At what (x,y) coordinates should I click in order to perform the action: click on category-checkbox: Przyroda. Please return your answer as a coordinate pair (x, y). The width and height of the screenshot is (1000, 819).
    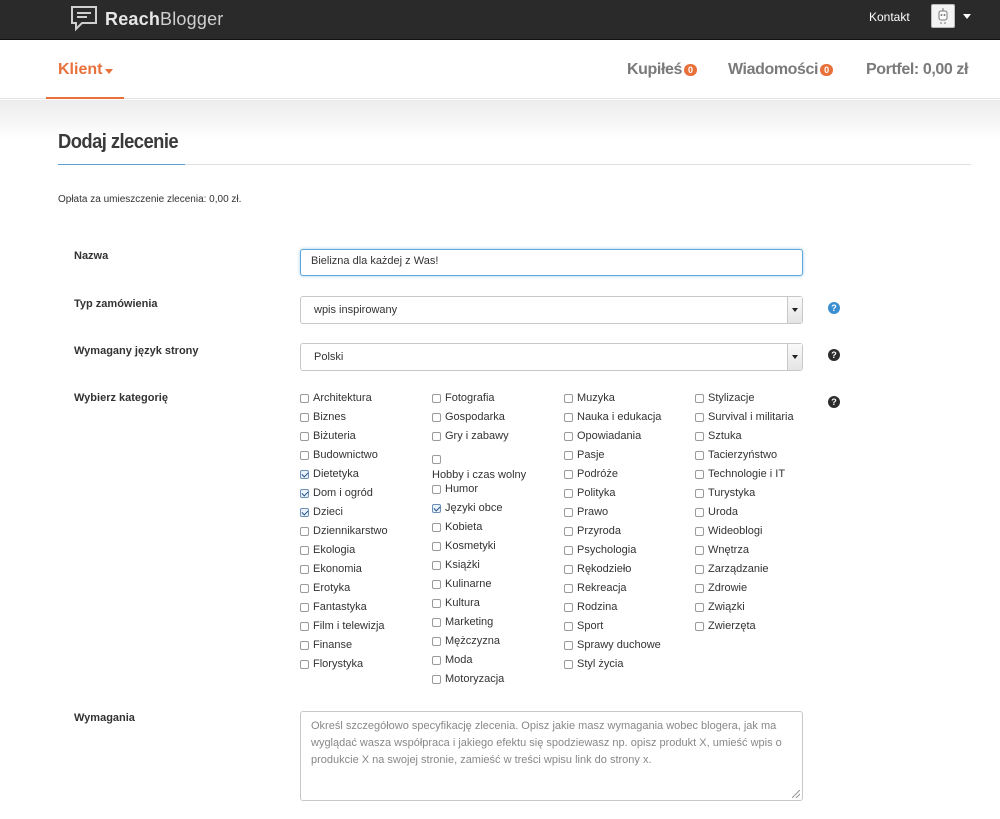
    Looking at the image, I should click on (592, 531).